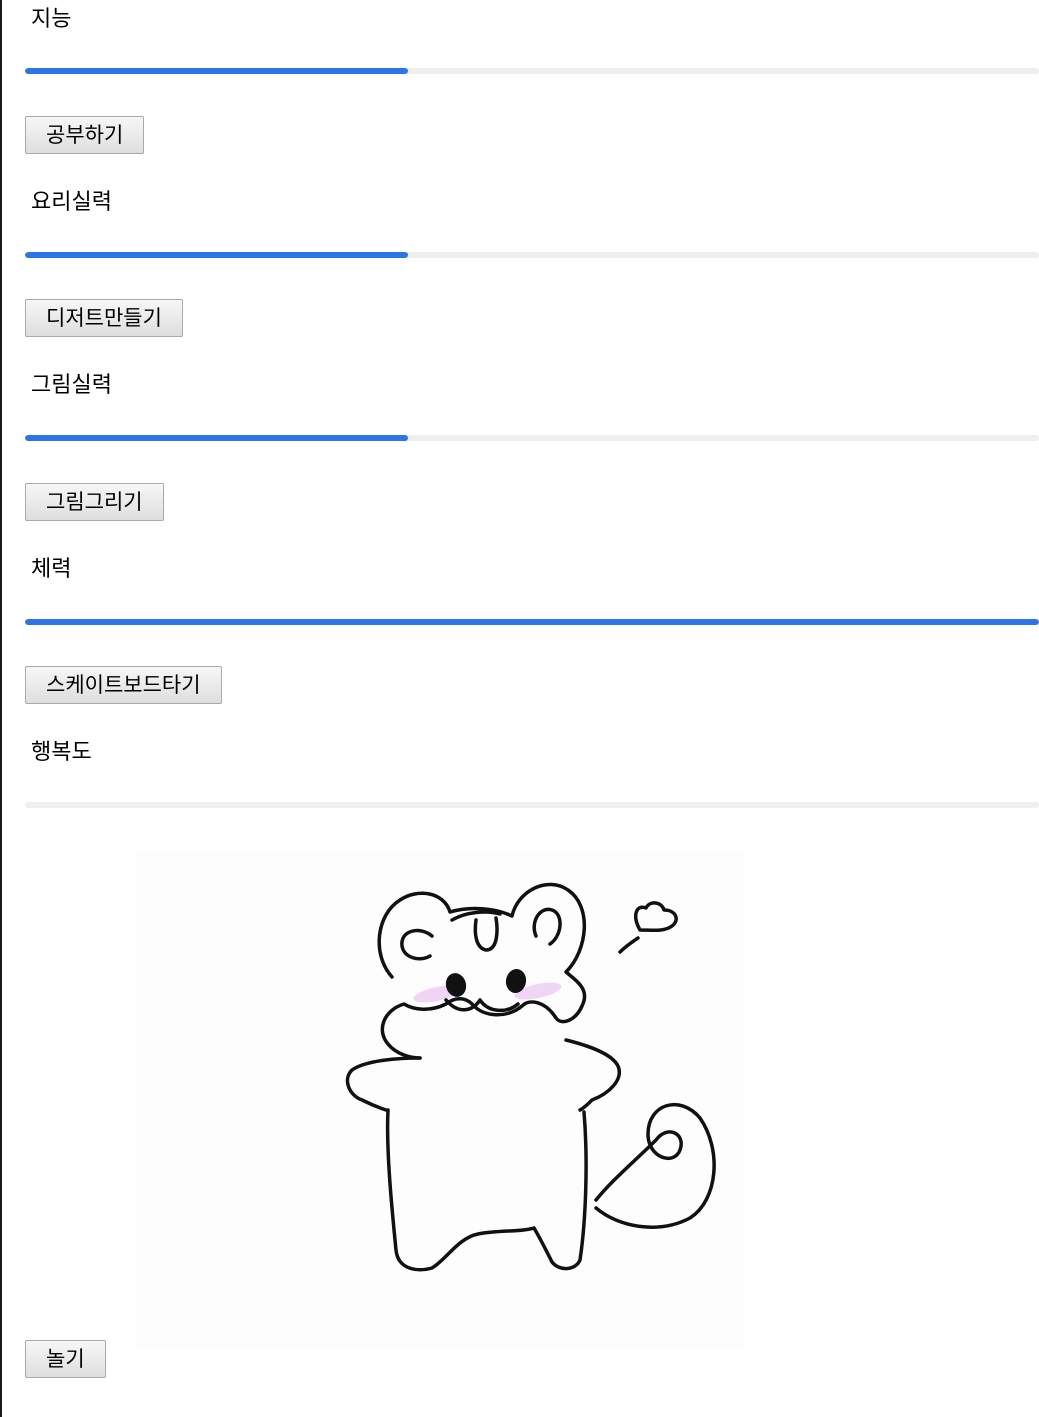  What do you see at coordinates (532, 438) in the screenshot?
I see `drawing-bar` at bounding box center [532, 438].